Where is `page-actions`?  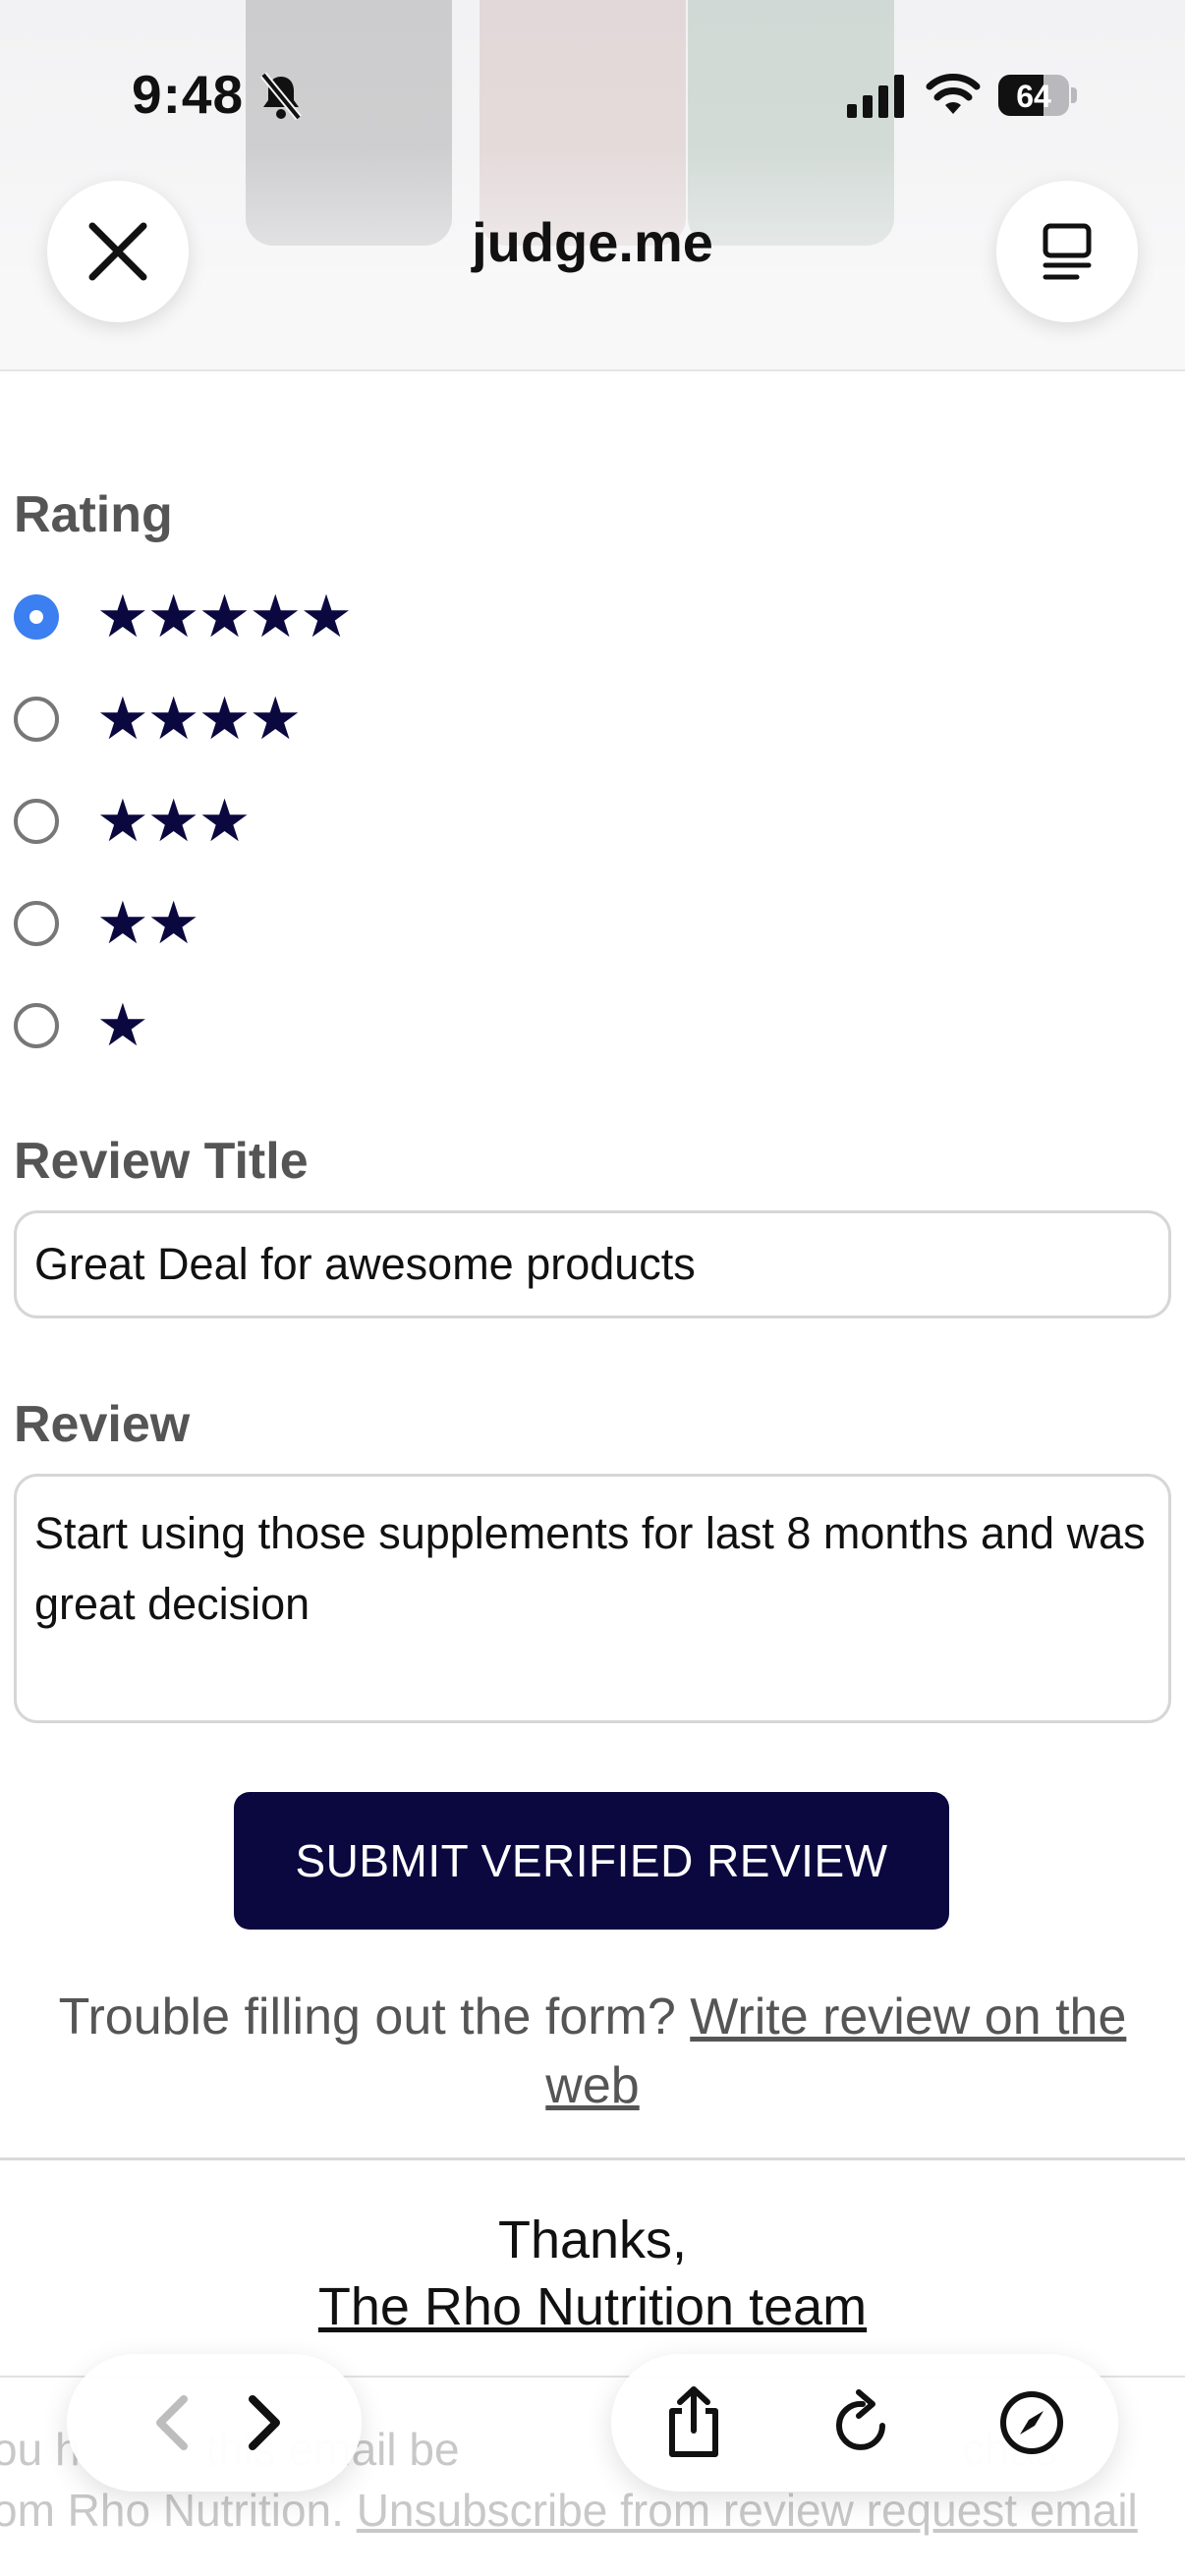
page-actions is located at coordinates (865, 2423).